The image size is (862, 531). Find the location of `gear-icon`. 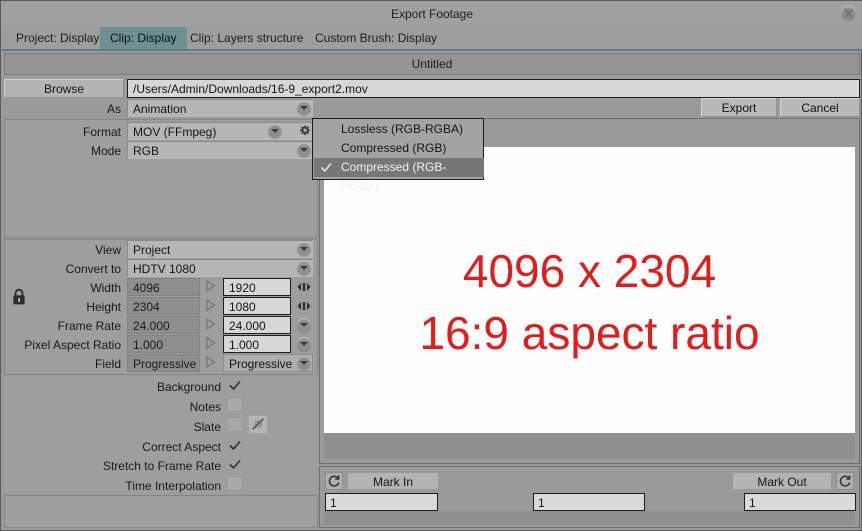

gear-icon is located at coordinates (304, 130).